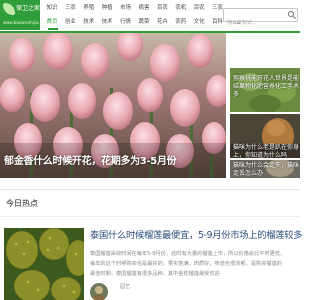  What do you see at coordinates (196, 236) in the screenshot?
I see `article-title: 泰国什么时候榴莲最便宜，5-9月份市场上的榴莲较多` at bounding box center [196, 236].